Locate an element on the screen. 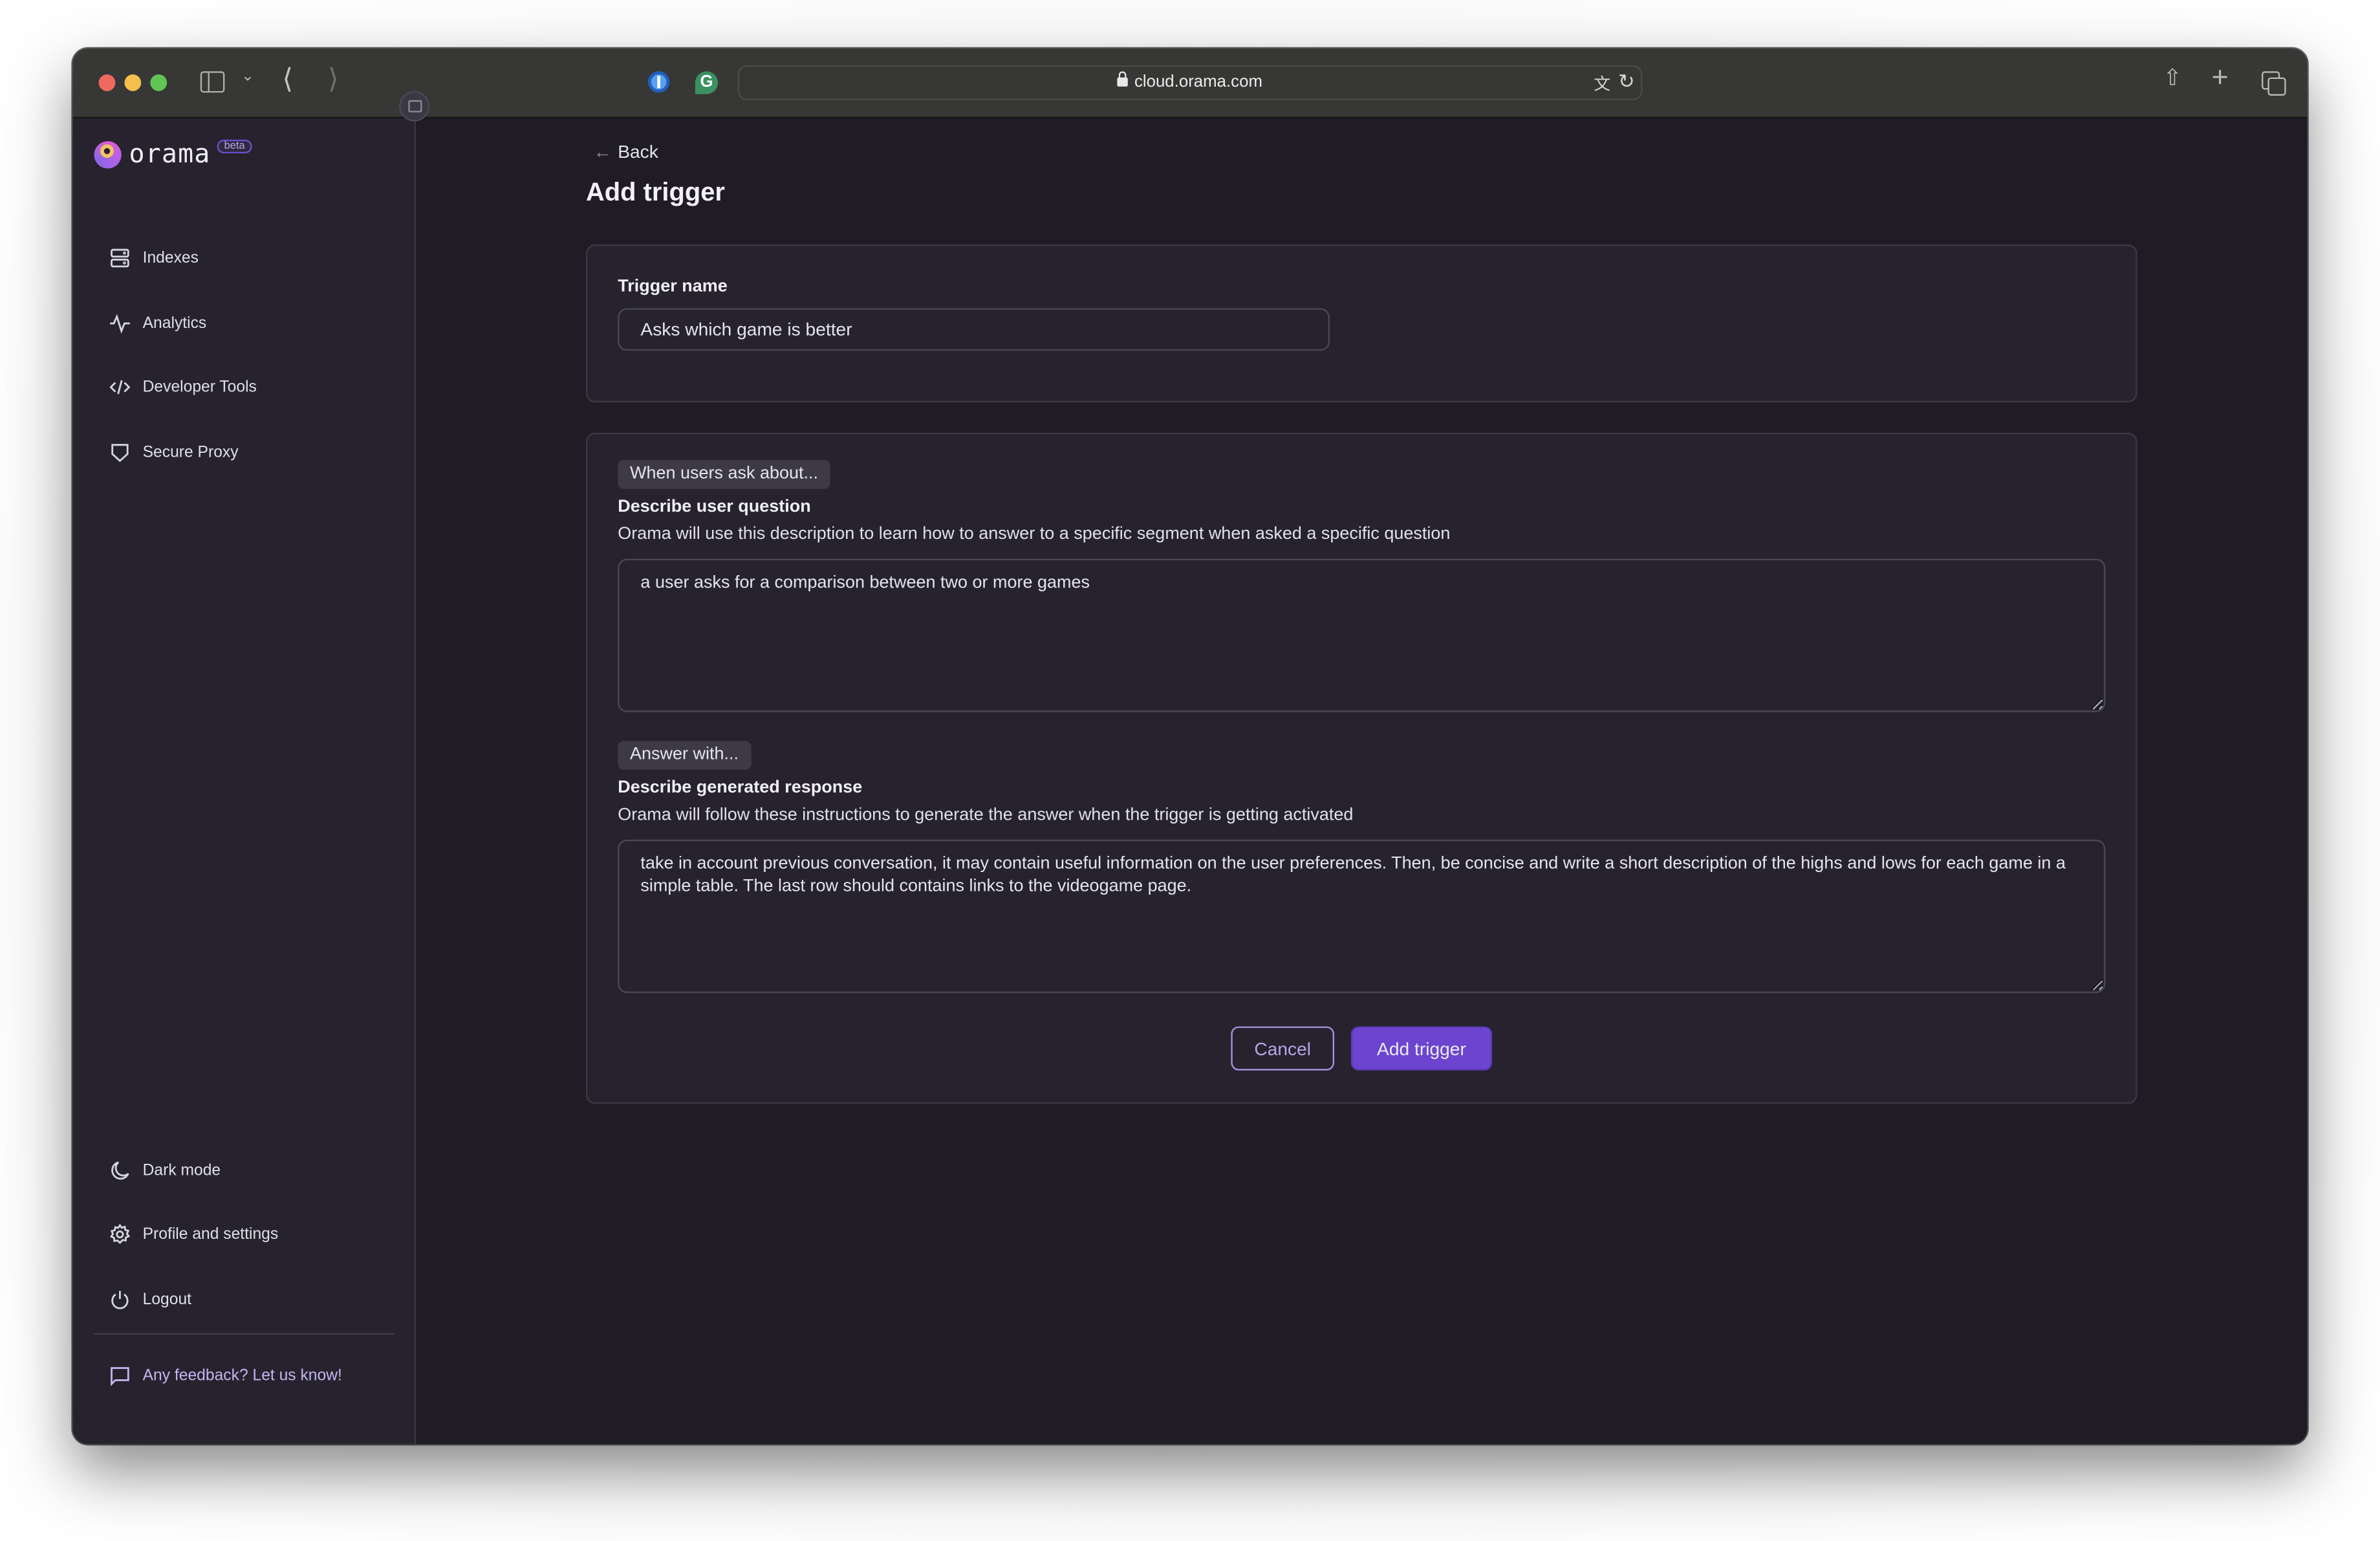 This screenshot has height=1541, width=2380. close-window-button is located at coordinates (107, 82).